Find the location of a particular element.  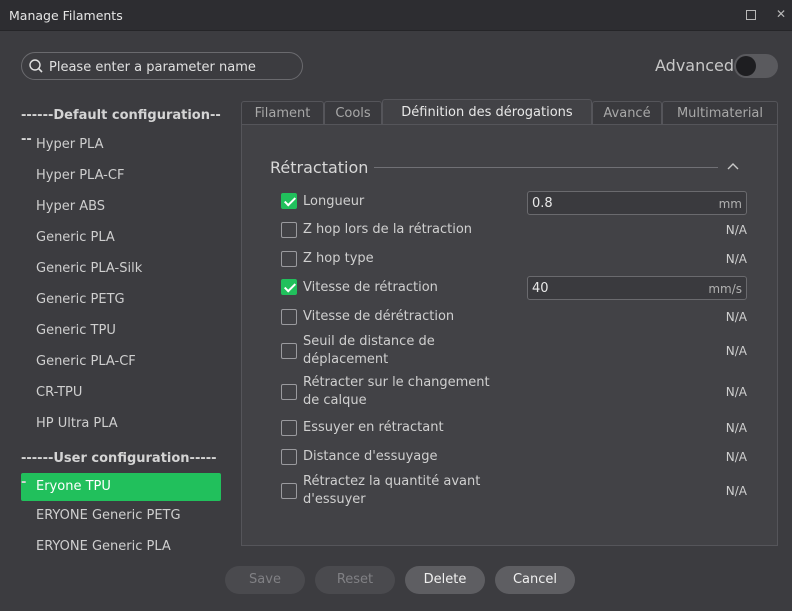

group-title: Rétractation is located at coordinates (319, 167).